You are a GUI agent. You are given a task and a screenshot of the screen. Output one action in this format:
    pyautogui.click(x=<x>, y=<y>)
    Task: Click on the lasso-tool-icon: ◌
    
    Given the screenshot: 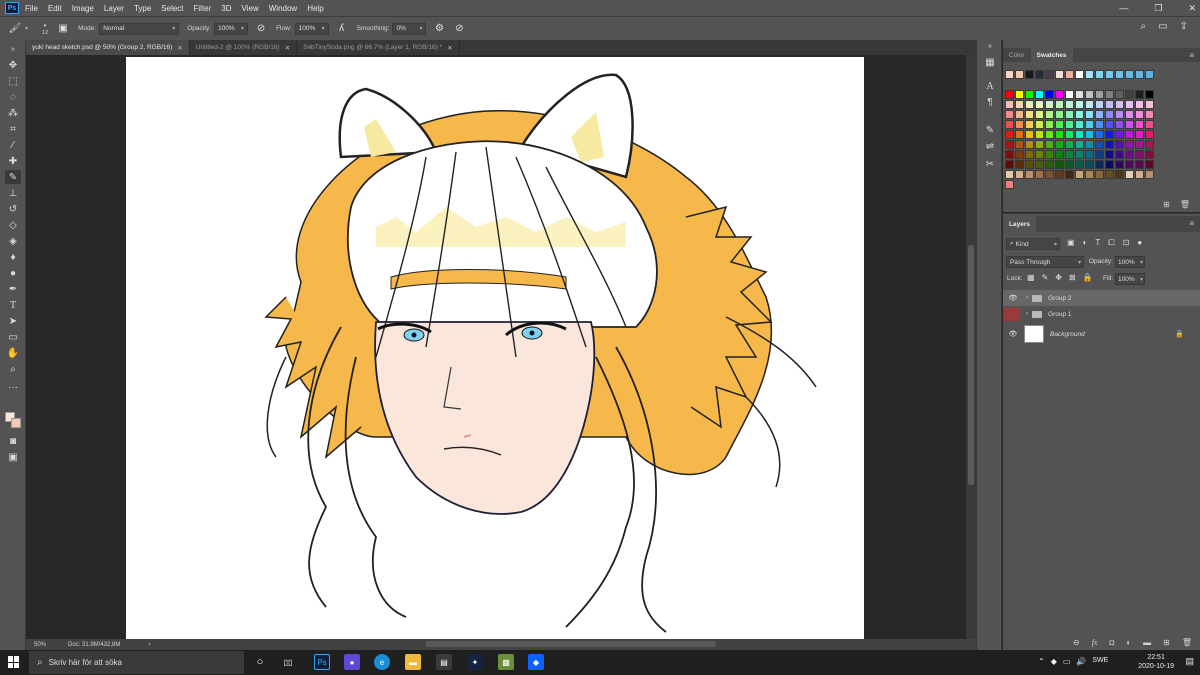 What is the action you would take?
    pyautogui.click(x=13, y=97)
    